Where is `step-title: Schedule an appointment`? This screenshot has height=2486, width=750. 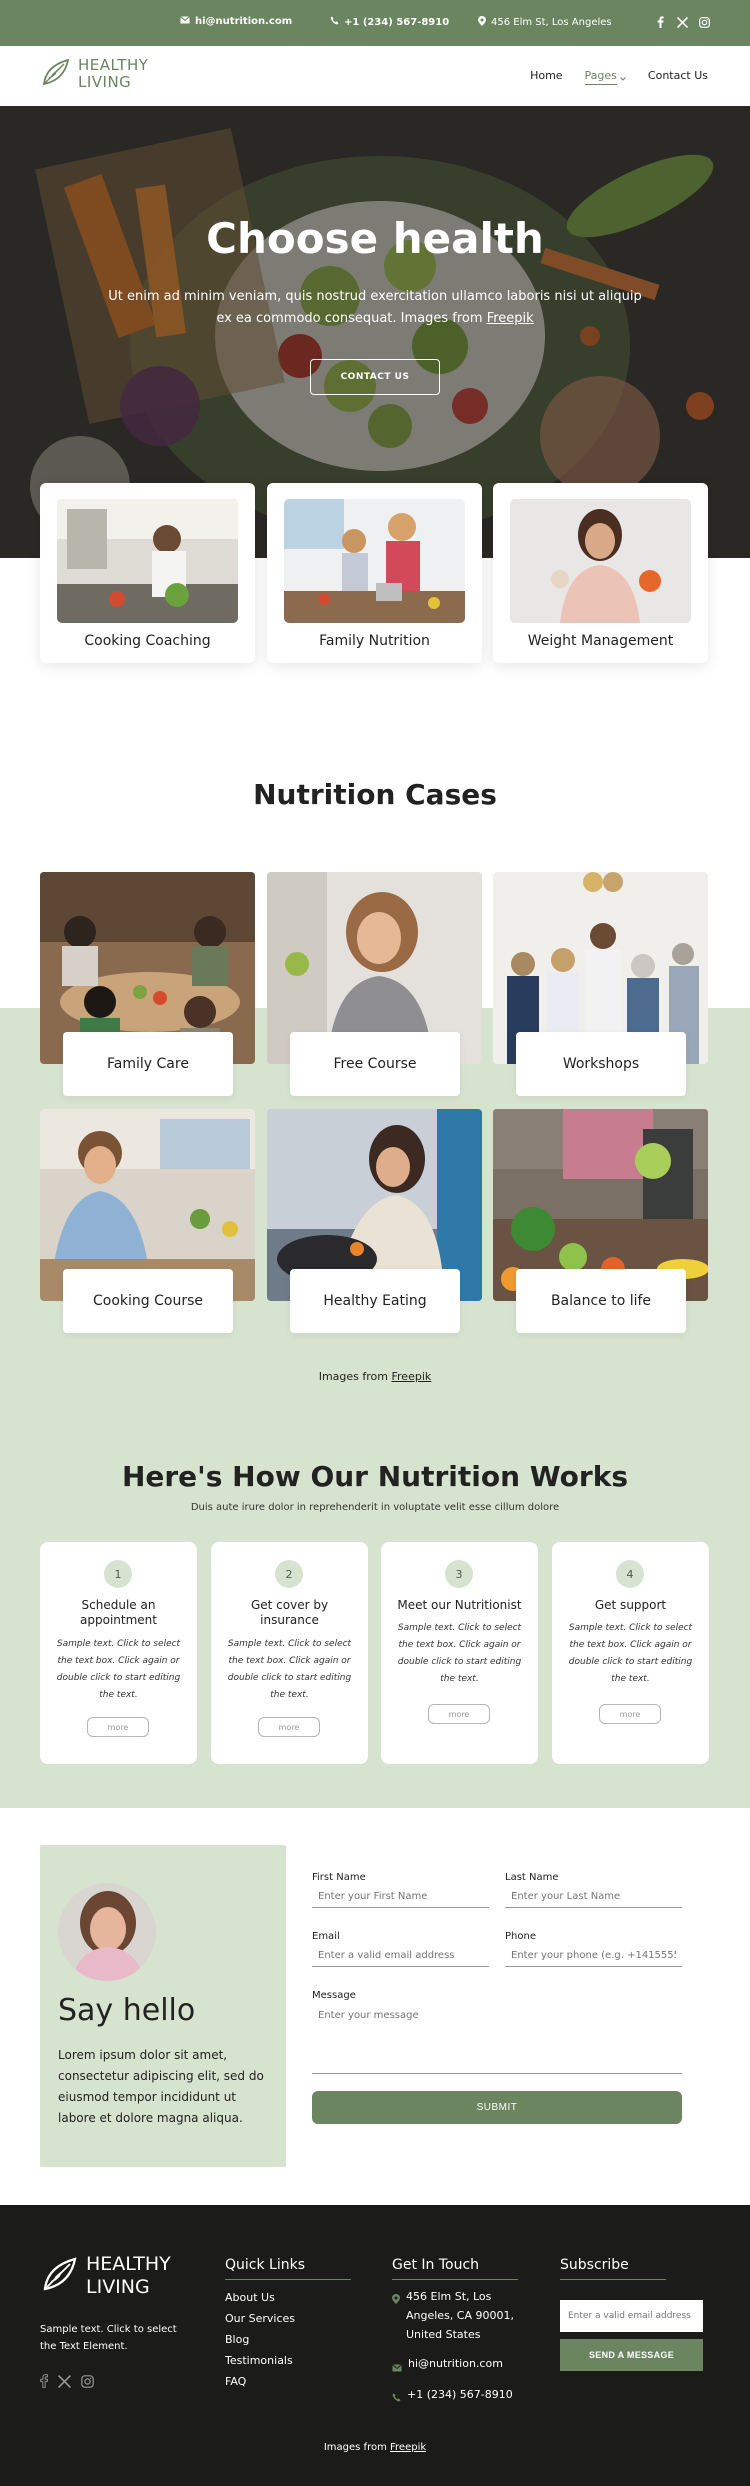
step-title: Schedule an appointment is located at coordinates (118, 1612).